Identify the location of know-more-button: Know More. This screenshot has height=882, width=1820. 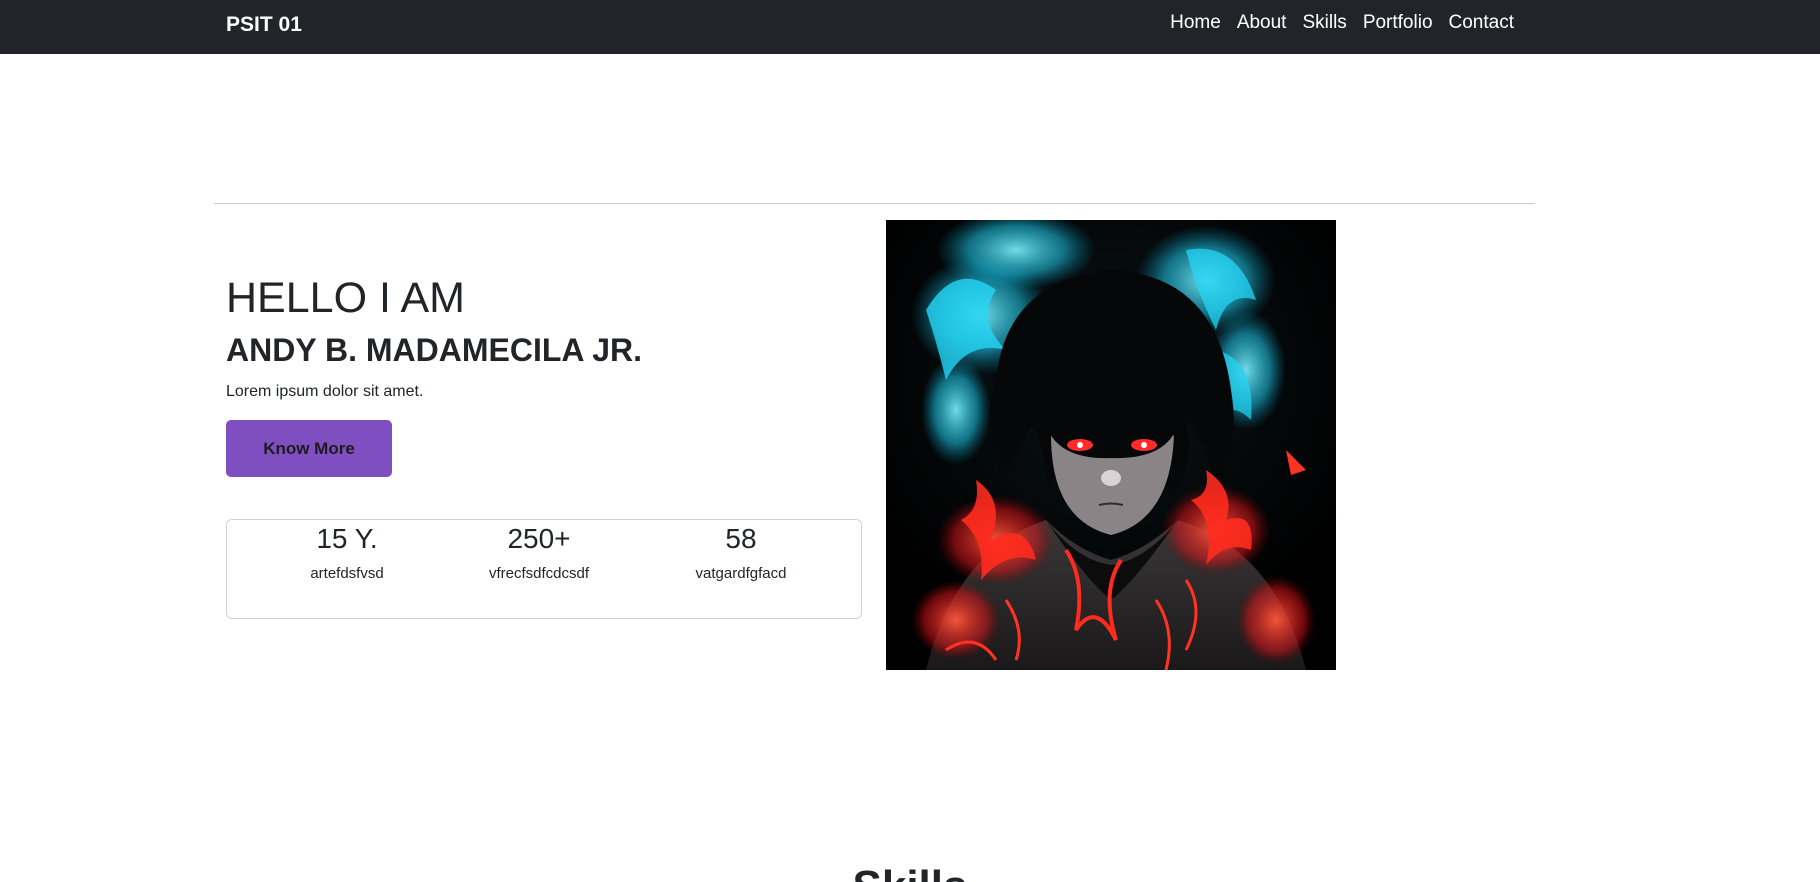
(309, 448).